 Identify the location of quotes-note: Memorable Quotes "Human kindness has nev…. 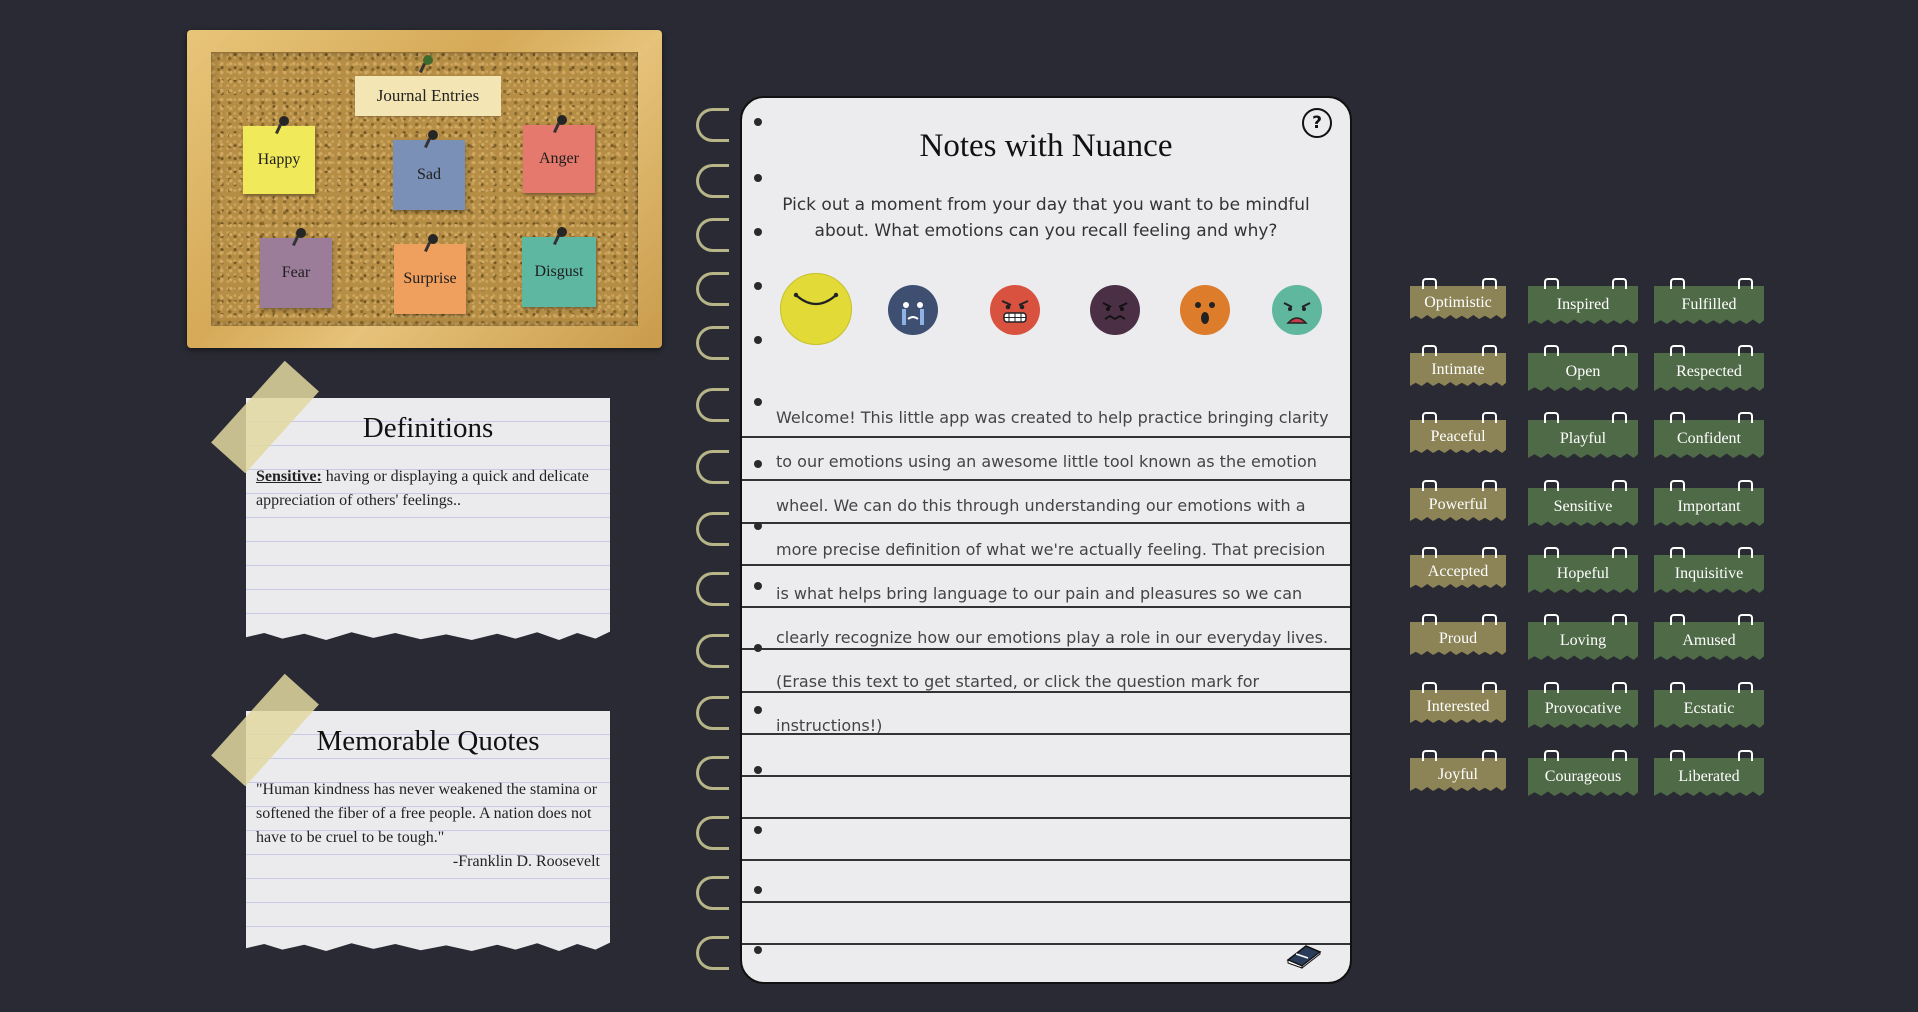
(428, 831).